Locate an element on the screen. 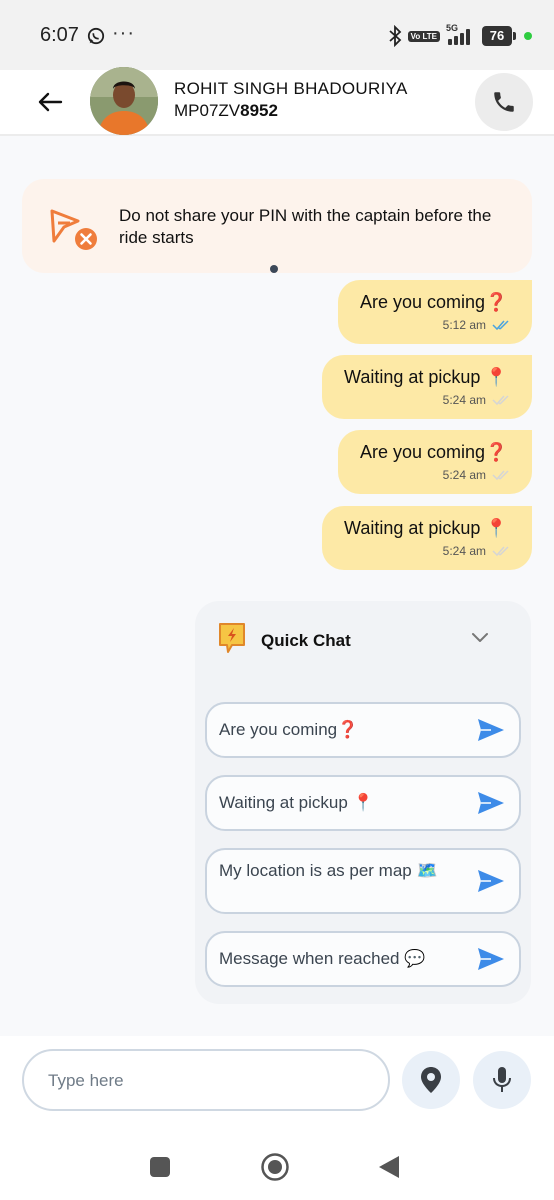  quick-reply-label: Waiting at pickup 📍 is located at coordinates (296, 802).